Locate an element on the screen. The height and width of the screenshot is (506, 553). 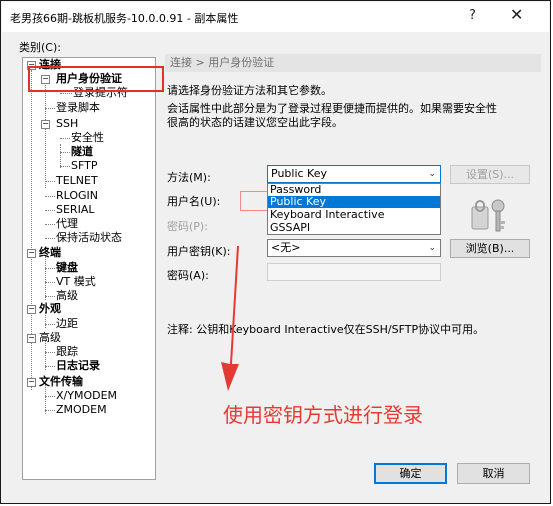
method-select: Public Key ⌄ is located at coordinates (354, 174).